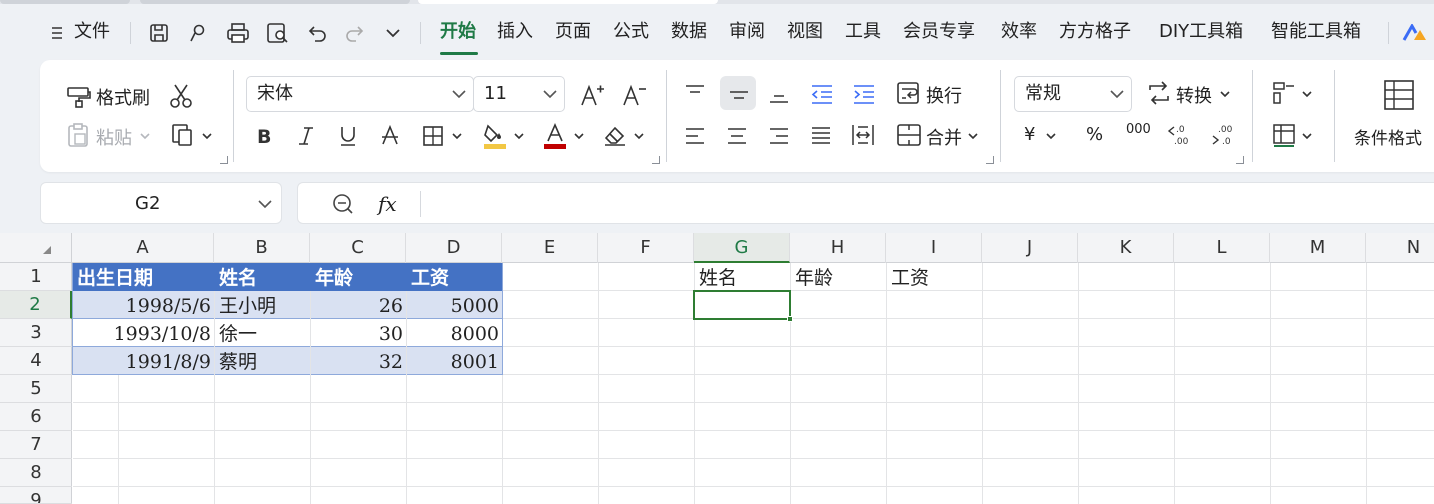 Image resolution: width=1434 pixels, height=504 pixels. What do you see at coordinates (579, 136) in the screenshot?
I see `font-color-dropdown-icon` at bounding box center [579, 136].